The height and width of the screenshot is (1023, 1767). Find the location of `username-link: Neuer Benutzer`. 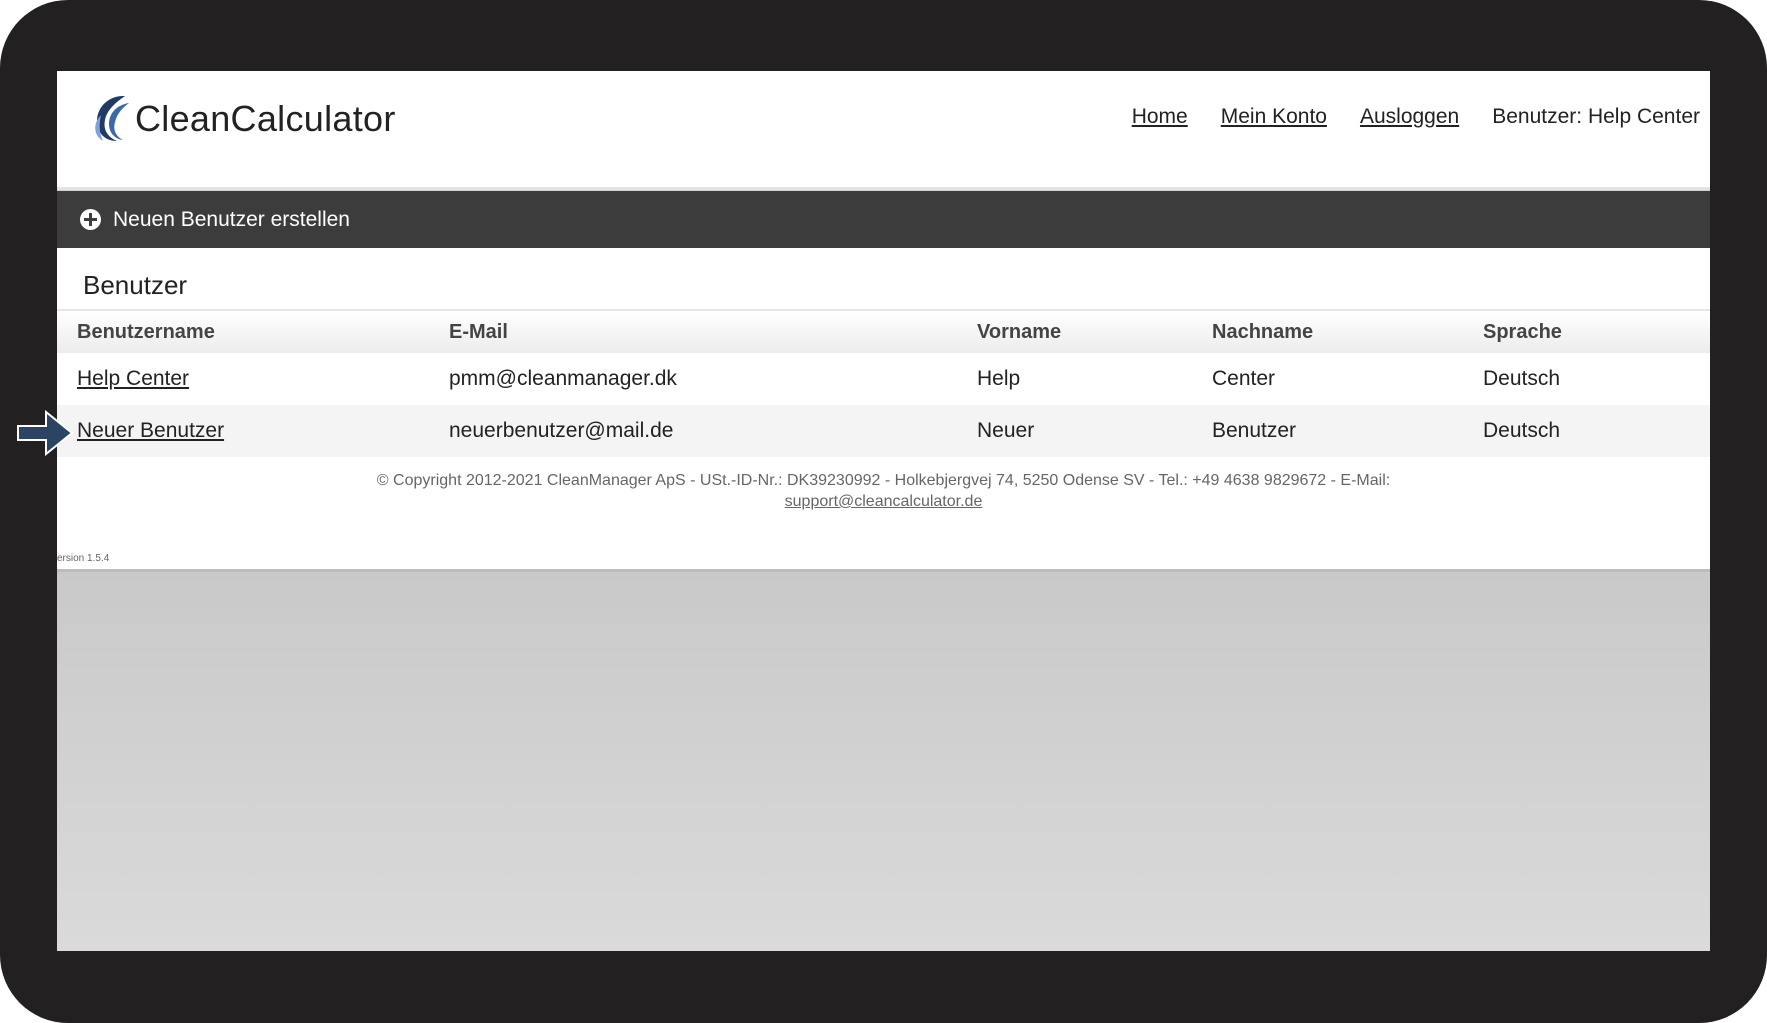

username-link: Neuer Benutzer is located at coordinates (150, 430).